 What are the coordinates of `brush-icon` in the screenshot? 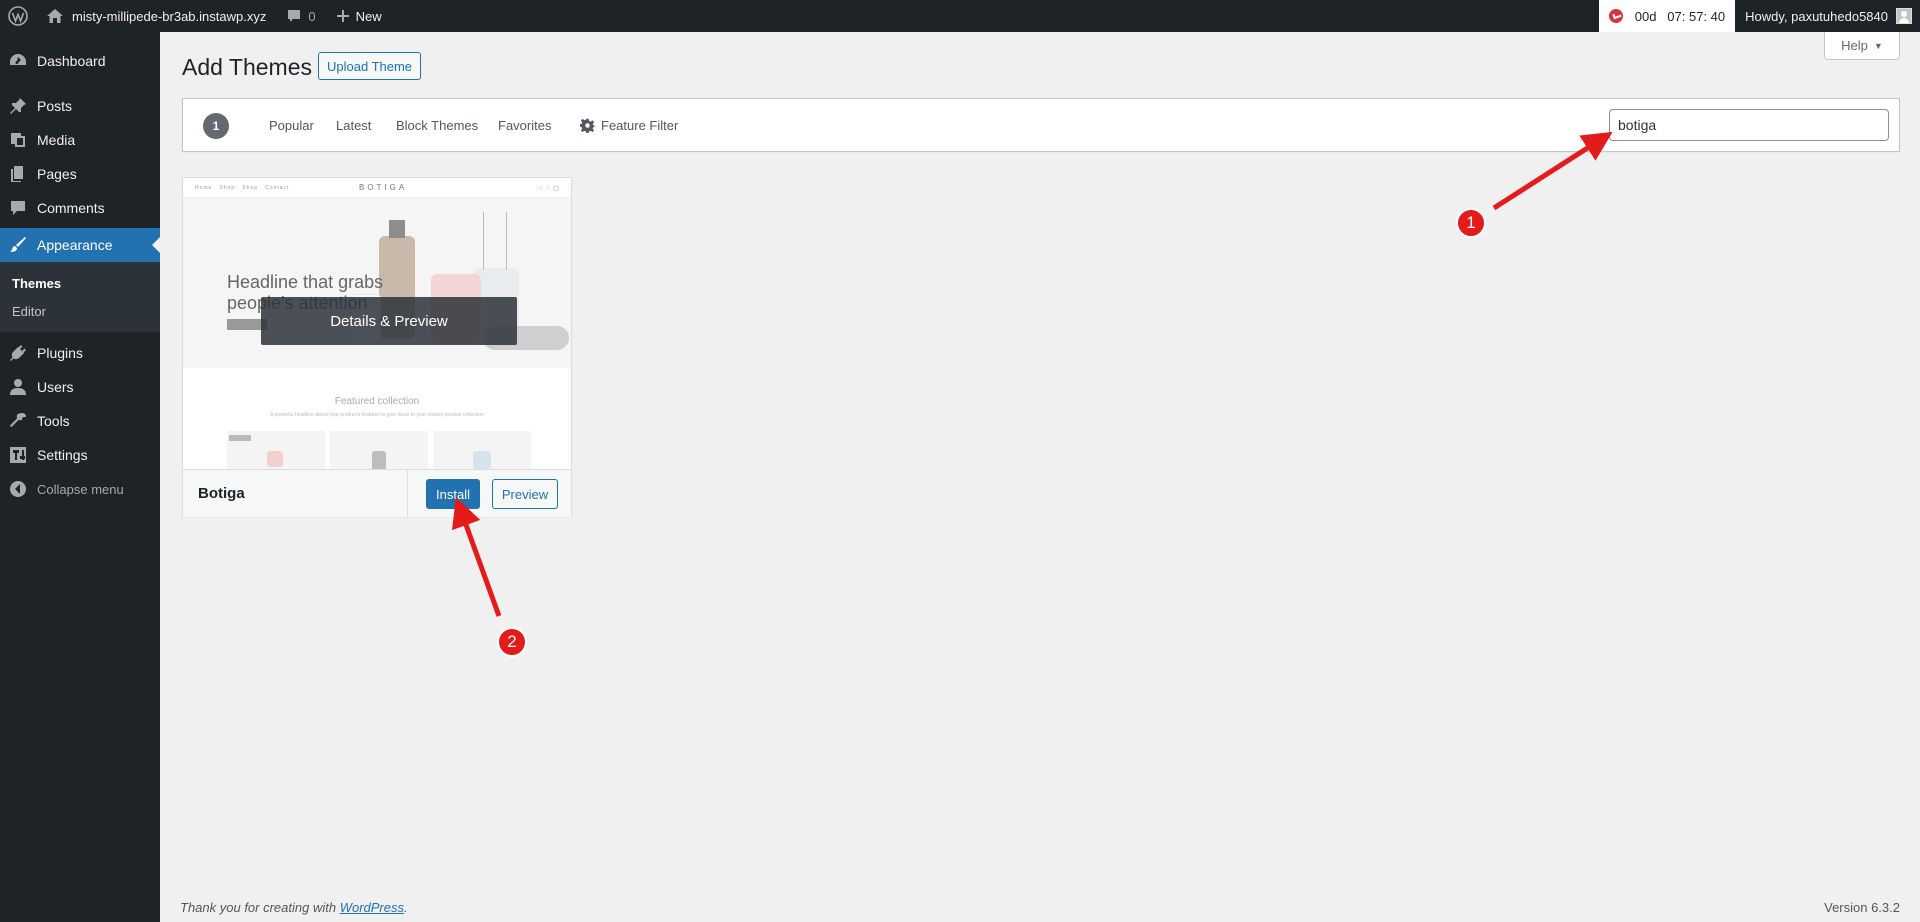 It's located at (18, 244).